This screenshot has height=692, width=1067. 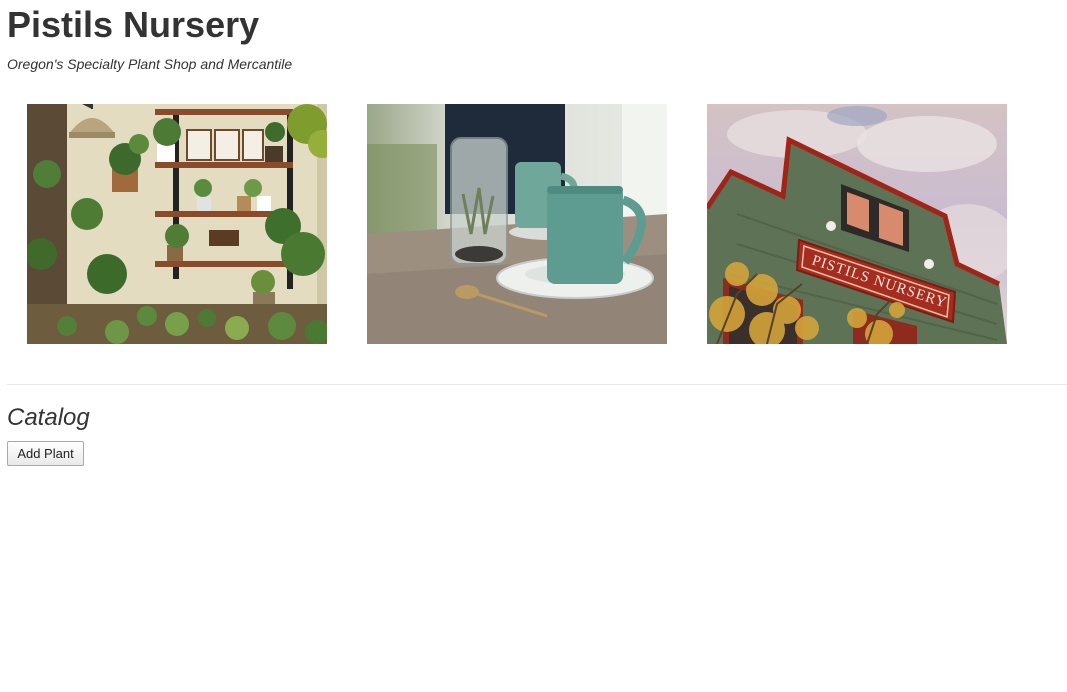 I want to click on add-plant-button: Add Plant, so click(x=45, y=453).